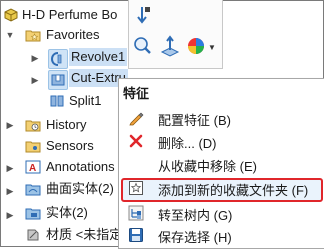  Describe the element at coordinates (33, 189) in the screenshot. I see `surface-bodies-folder-icon` at that location.